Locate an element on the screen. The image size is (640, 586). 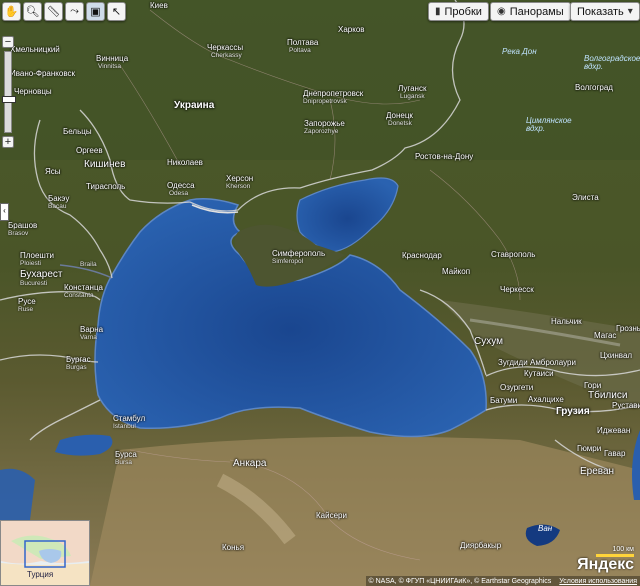
ruler-icon: 📏︎ is located at coordinates (53, 12).